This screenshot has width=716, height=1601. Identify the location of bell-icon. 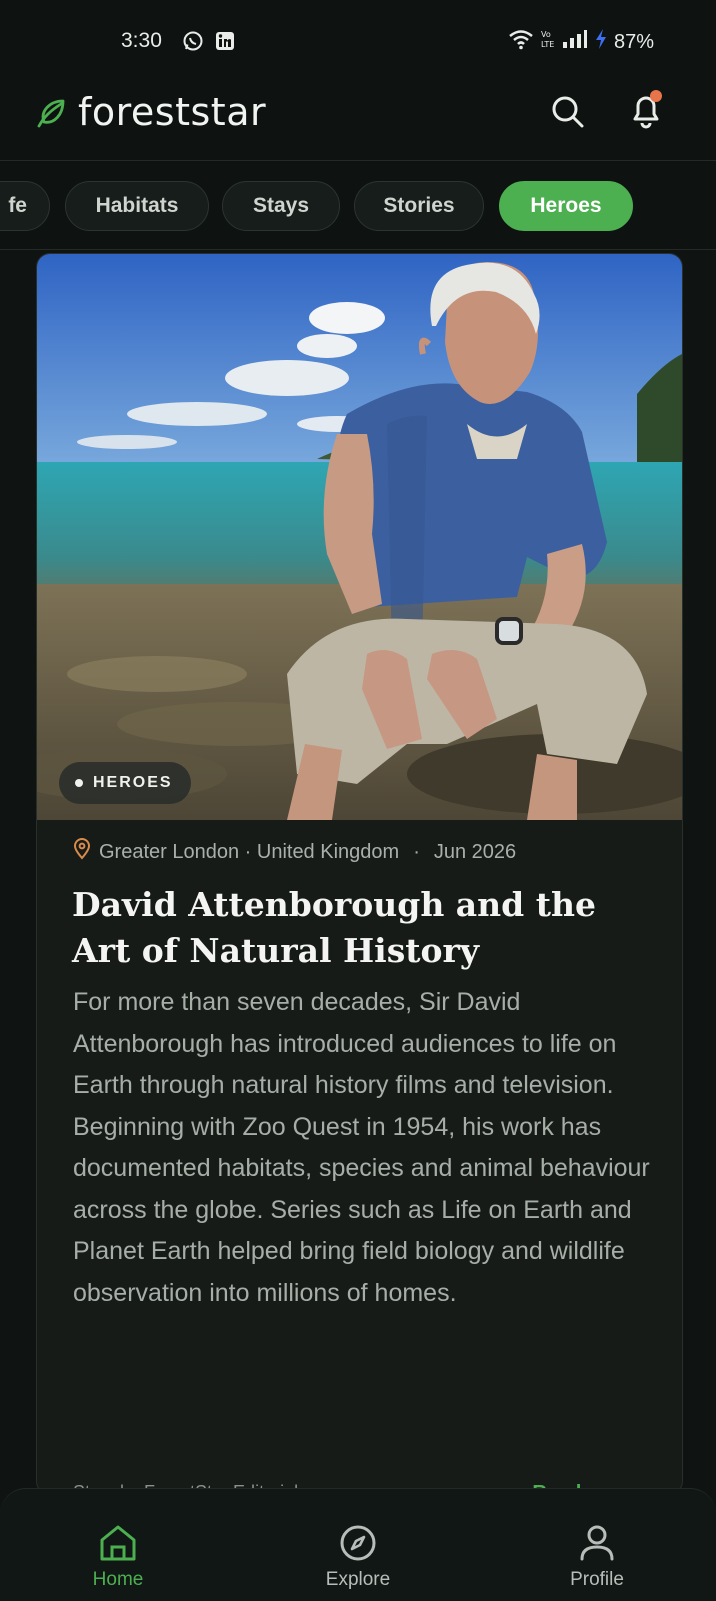
(646, 113).